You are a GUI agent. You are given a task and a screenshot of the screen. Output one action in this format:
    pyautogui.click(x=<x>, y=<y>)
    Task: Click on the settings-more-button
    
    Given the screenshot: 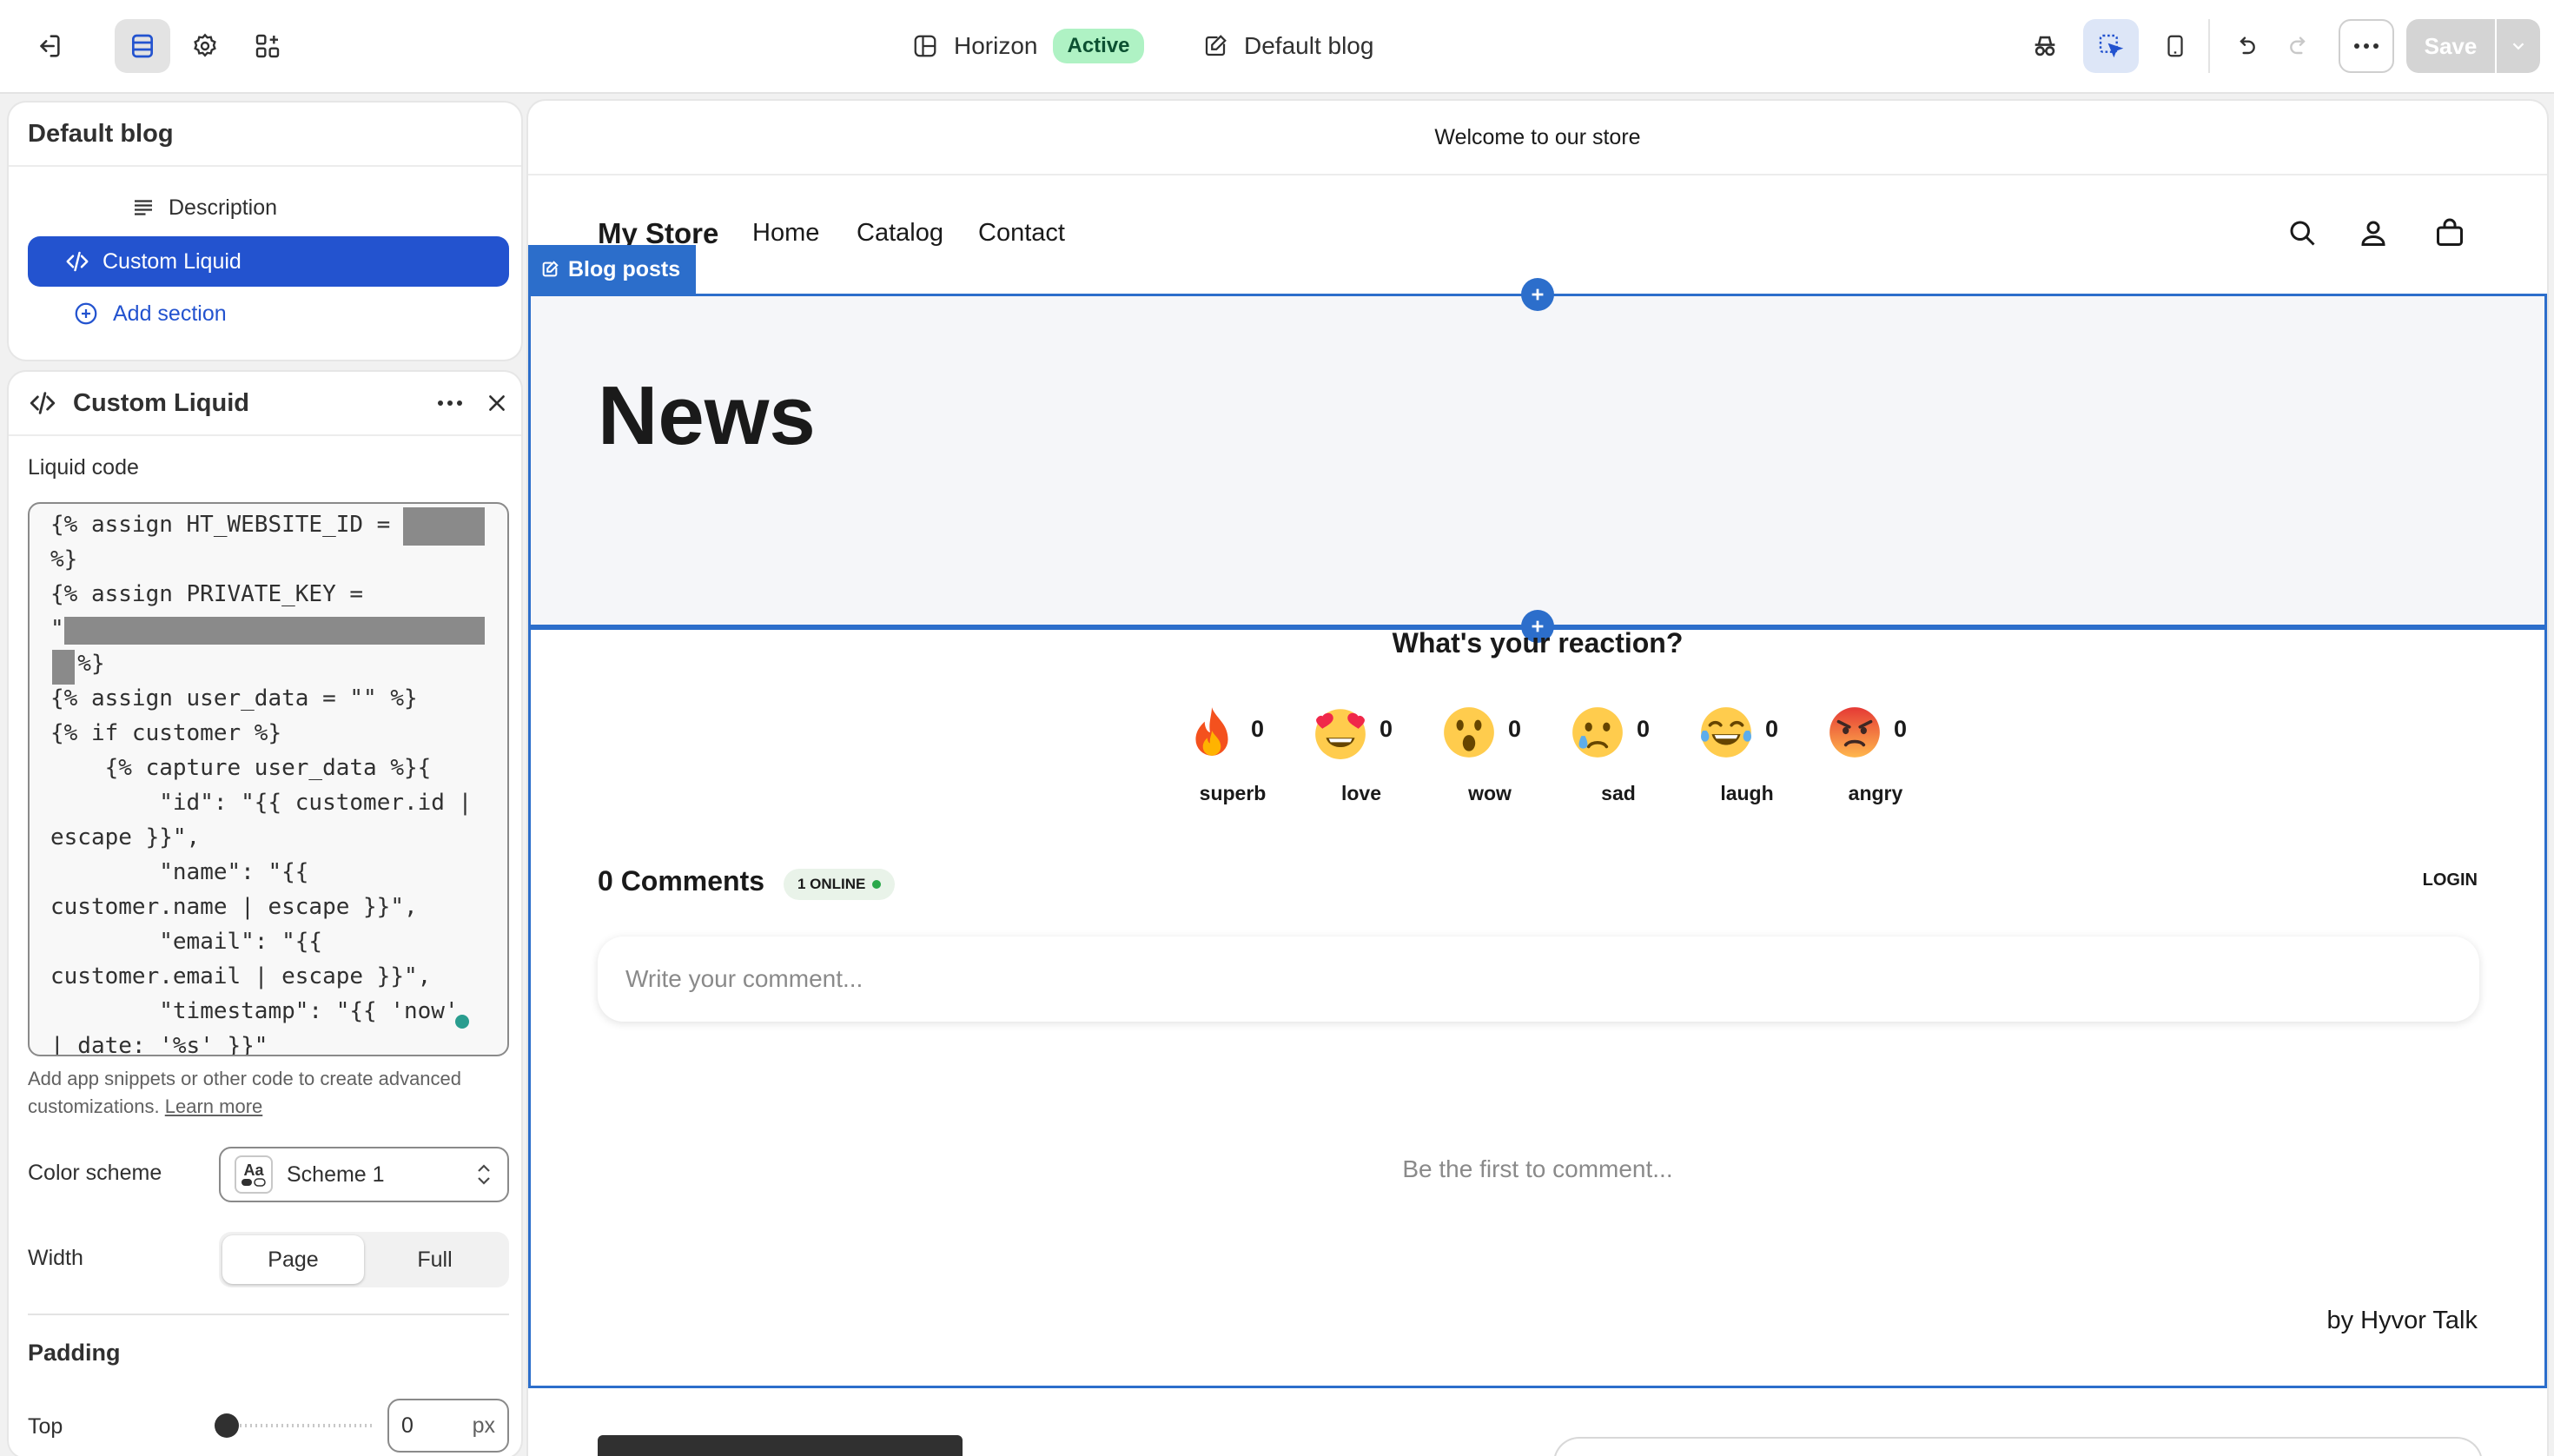 What is the action you would take?
    pyautogui.click(x=450, y=403)
    